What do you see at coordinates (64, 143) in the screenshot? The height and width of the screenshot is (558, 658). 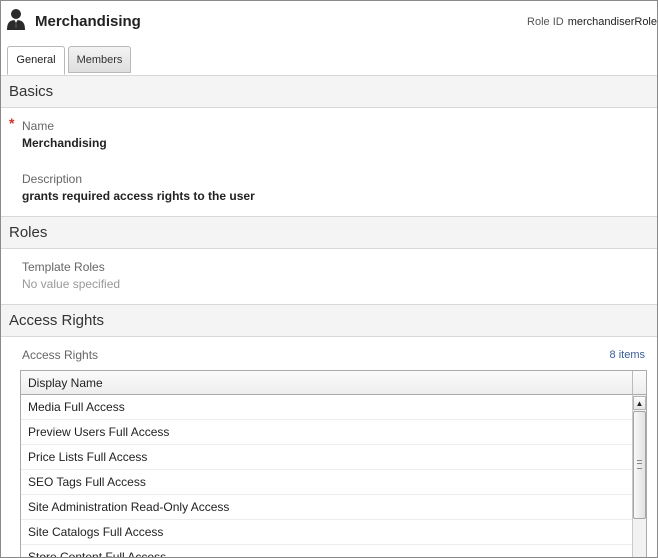 I see `name-value: Merchandising` at bounding box center [64, 143].